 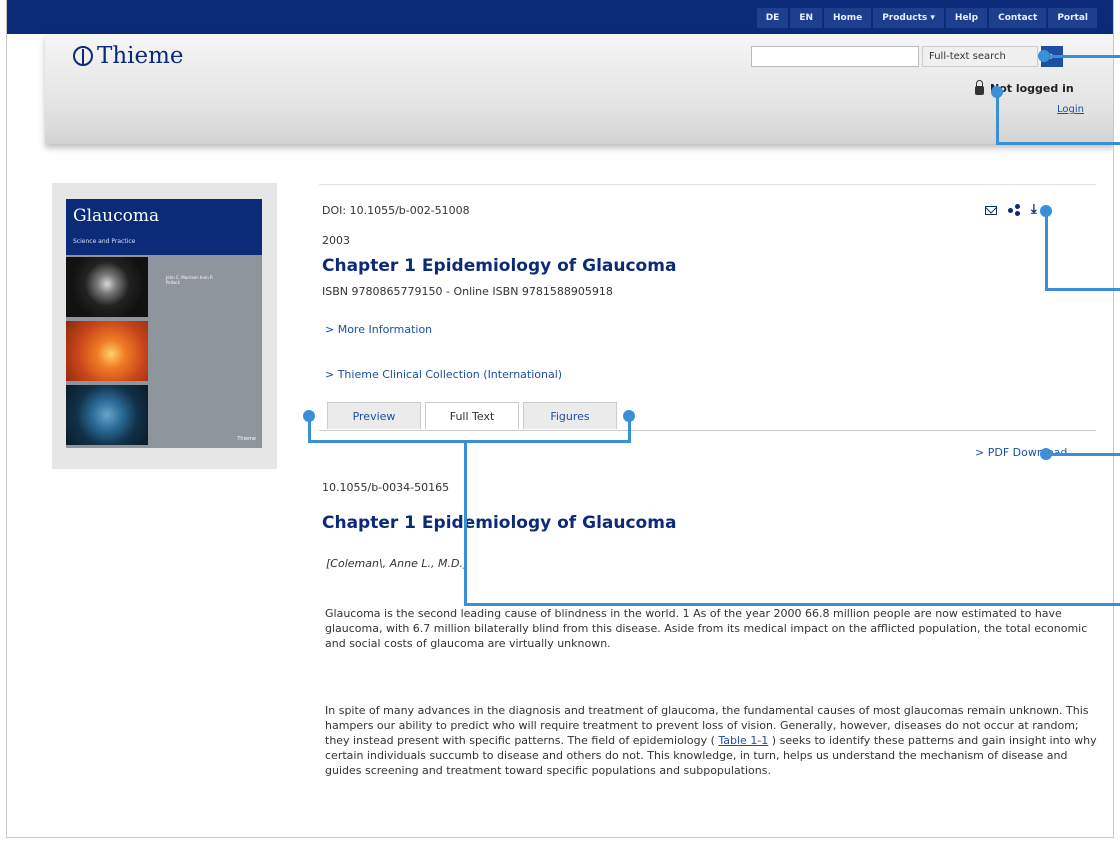 I want to click on login-link: Login, so click(x=1070, y=109).